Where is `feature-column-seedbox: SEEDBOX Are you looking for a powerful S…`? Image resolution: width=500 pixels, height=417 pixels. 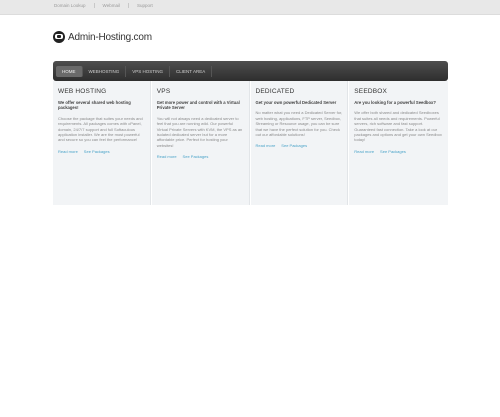
feature-column-seedbox: SEEDBOX Are you looking for a powerful S… is located at coordinates (398, 143).